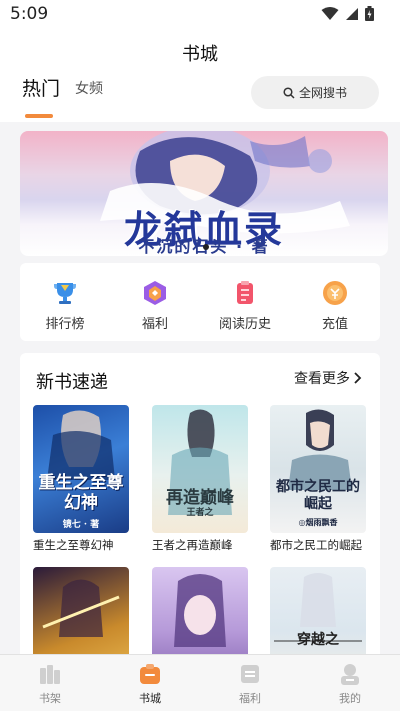 The image size is (400, 711). I want to click on status-time: 5:09, so click(29, 14).